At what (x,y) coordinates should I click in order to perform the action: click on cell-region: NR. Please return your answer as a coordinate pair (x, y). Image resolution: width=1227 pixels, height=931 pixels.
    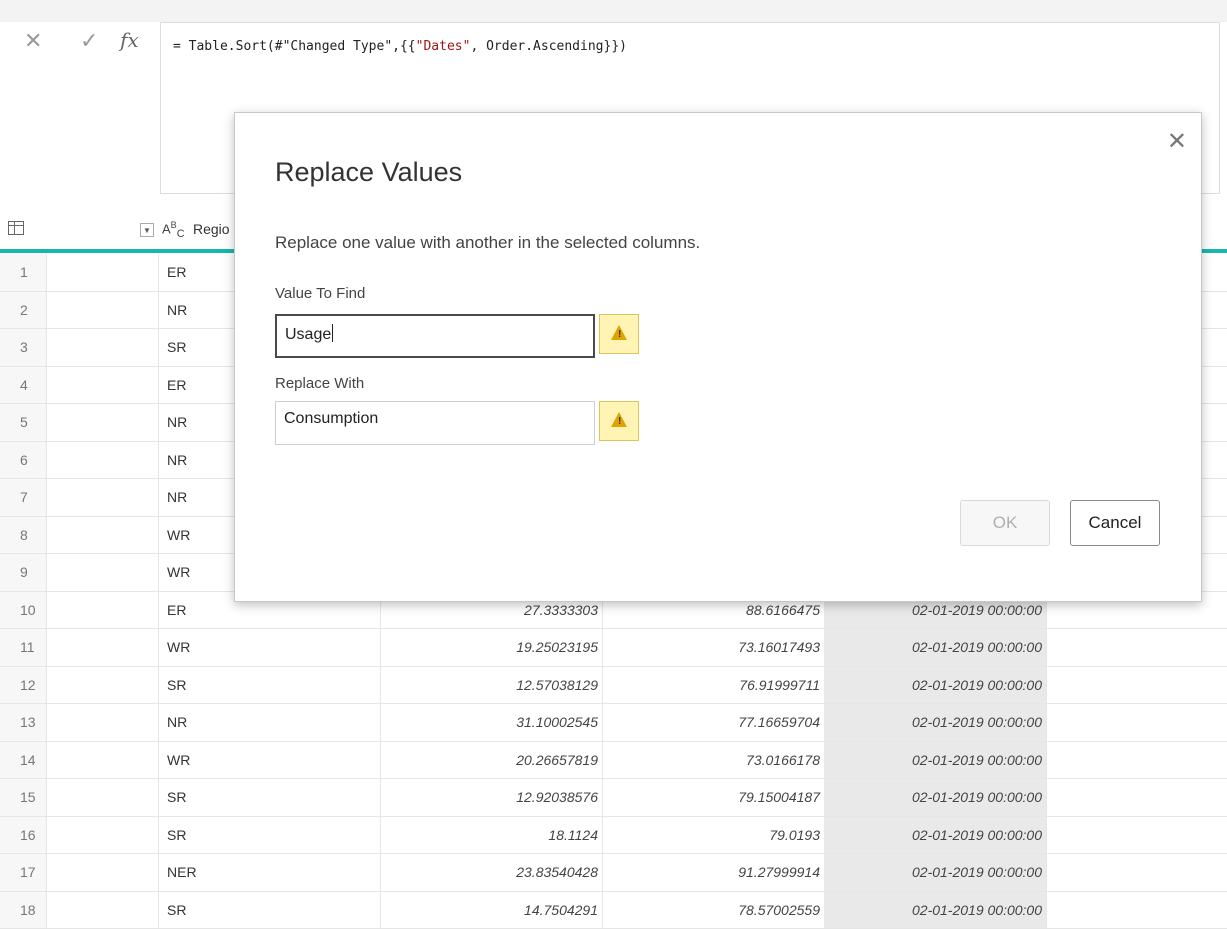
    Looking at the image, I should click on (269, 722).